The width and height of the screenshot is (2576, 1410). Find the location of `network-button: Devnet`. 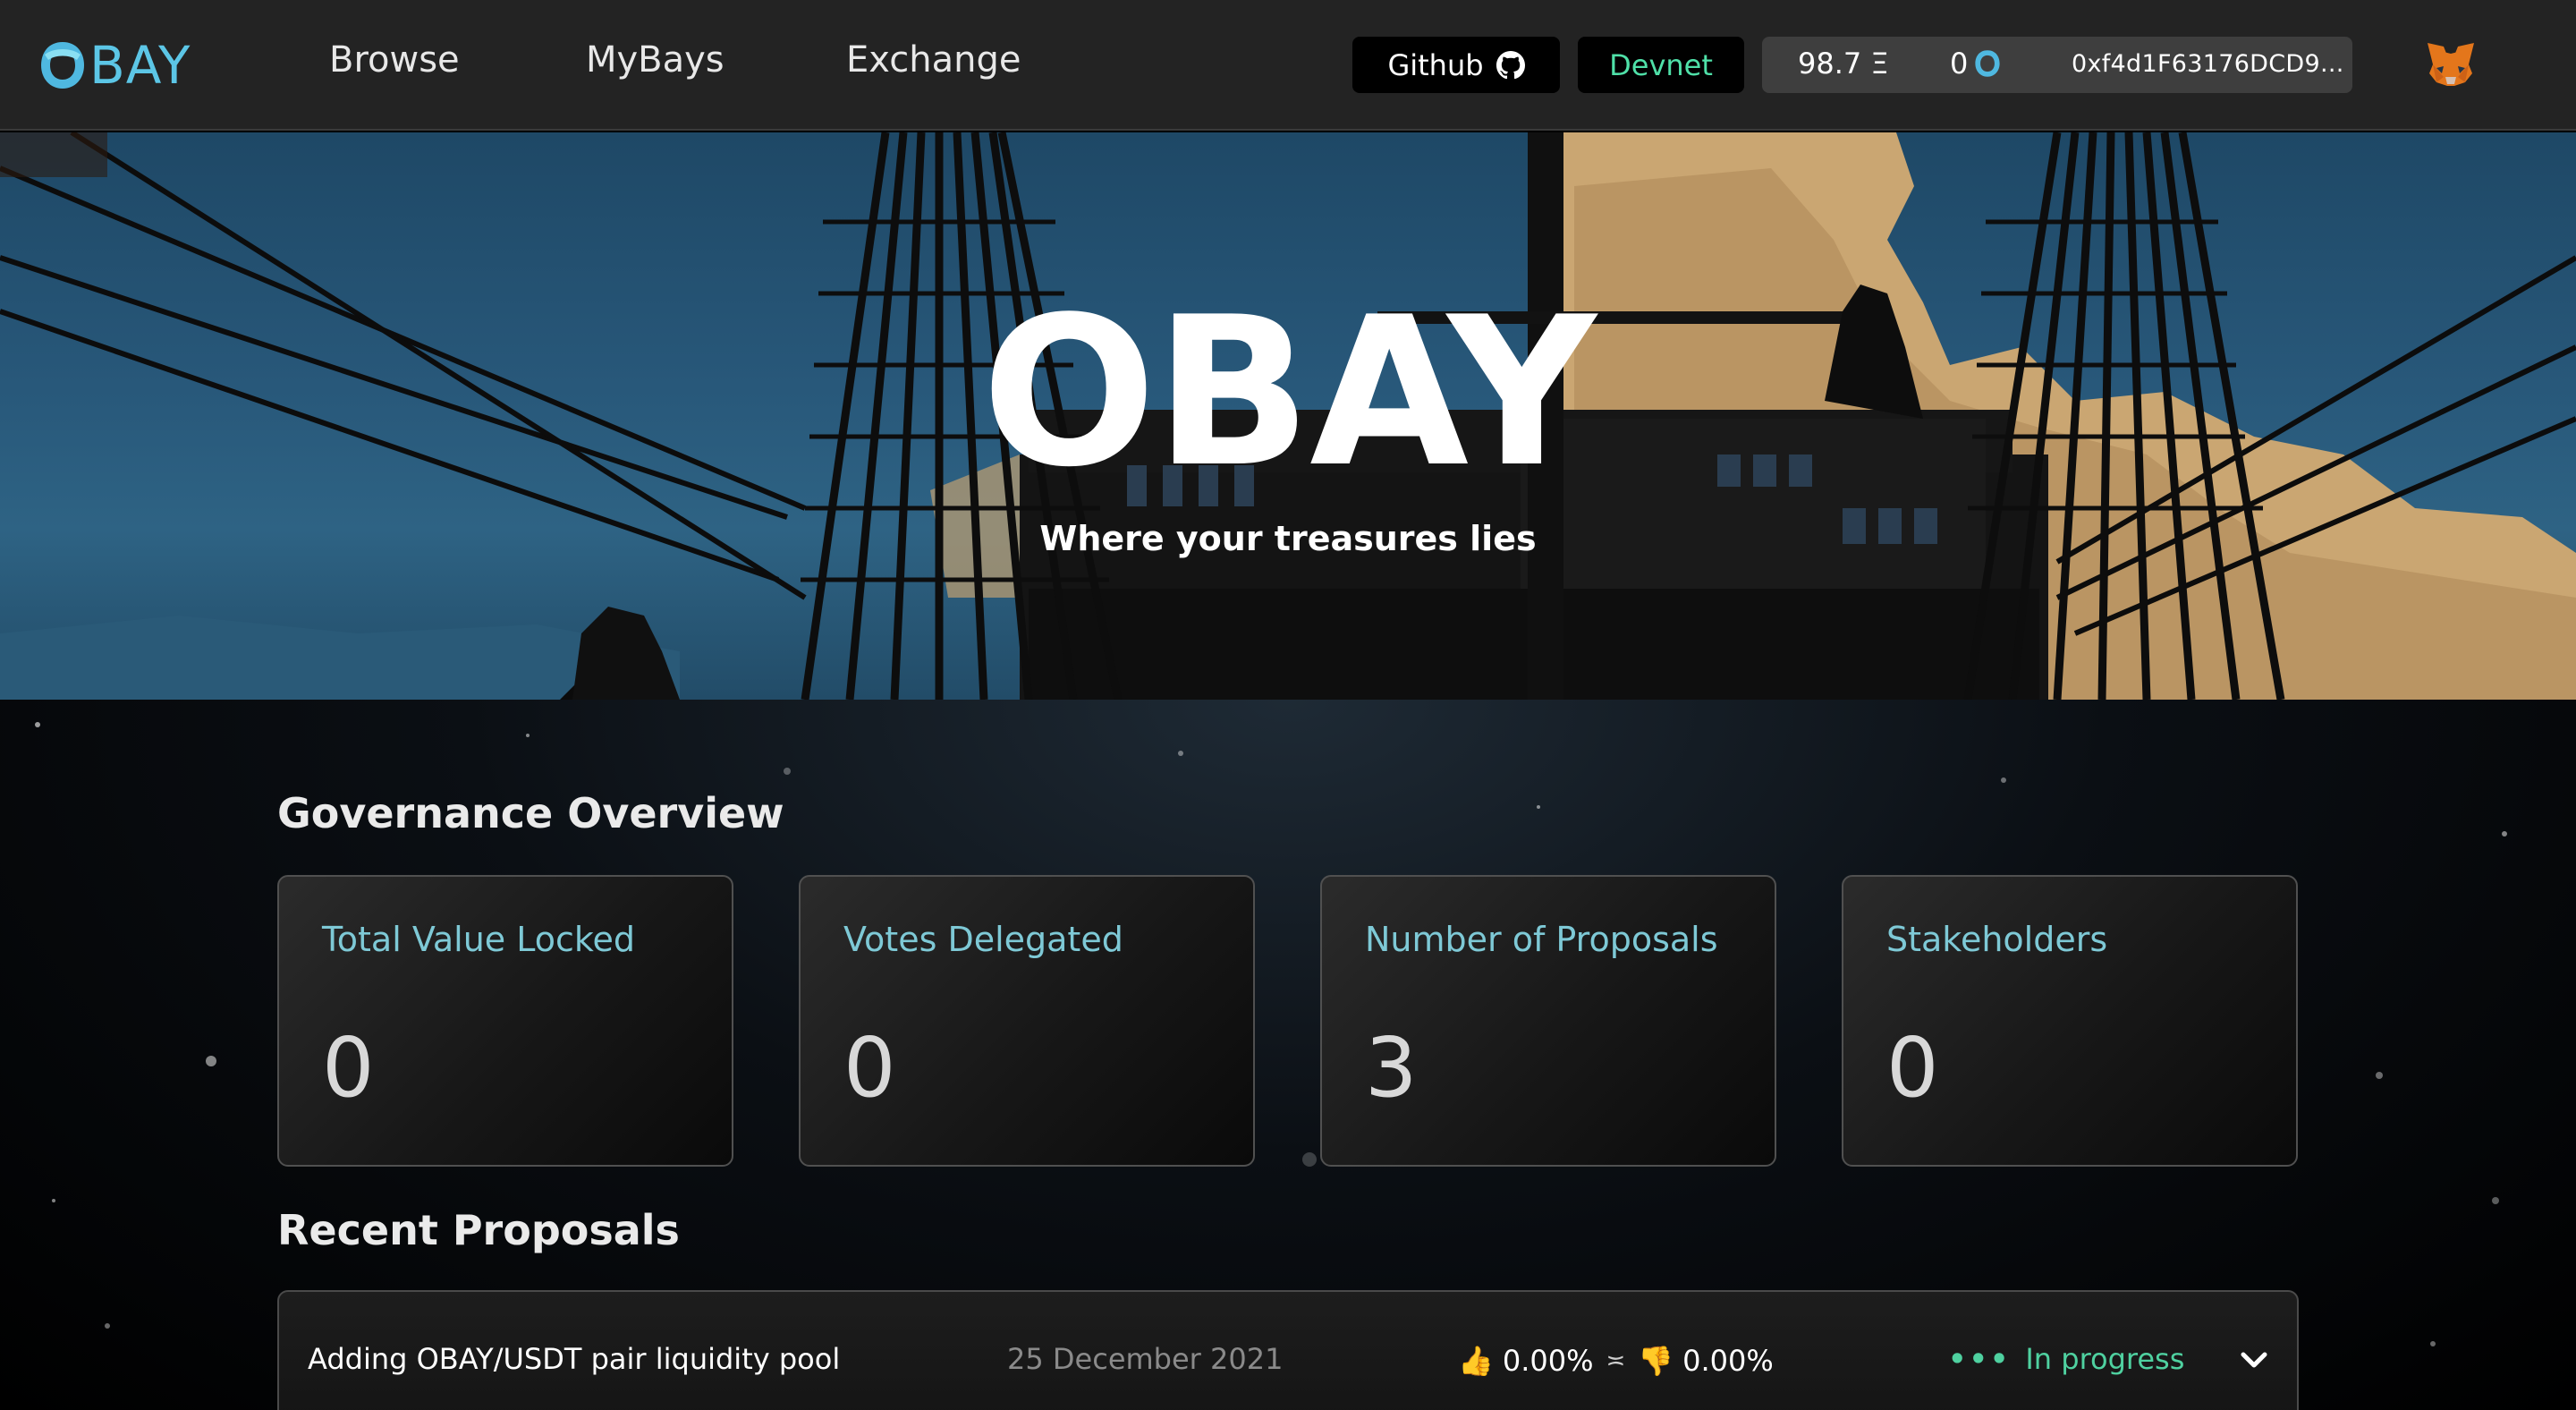

network-button: Devnet is located at coordinates (1661, 65).